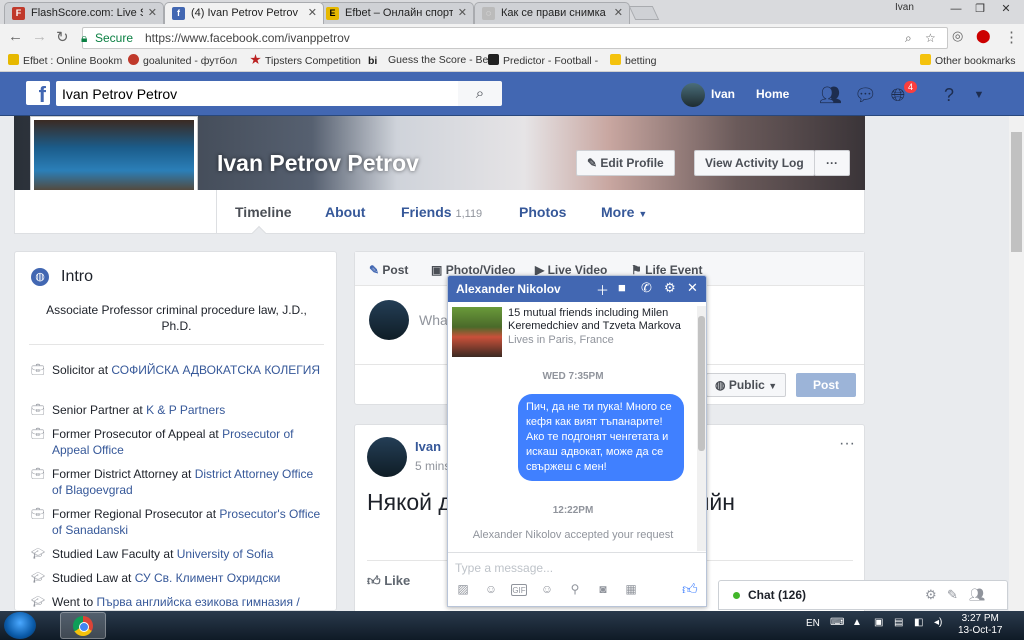  Describe the element at coordinates (215, 370) in the screenshot. I see `intro-link: СОФИЙСКА АДВОКАТСКА КОЛЕГИЯ` at that location.